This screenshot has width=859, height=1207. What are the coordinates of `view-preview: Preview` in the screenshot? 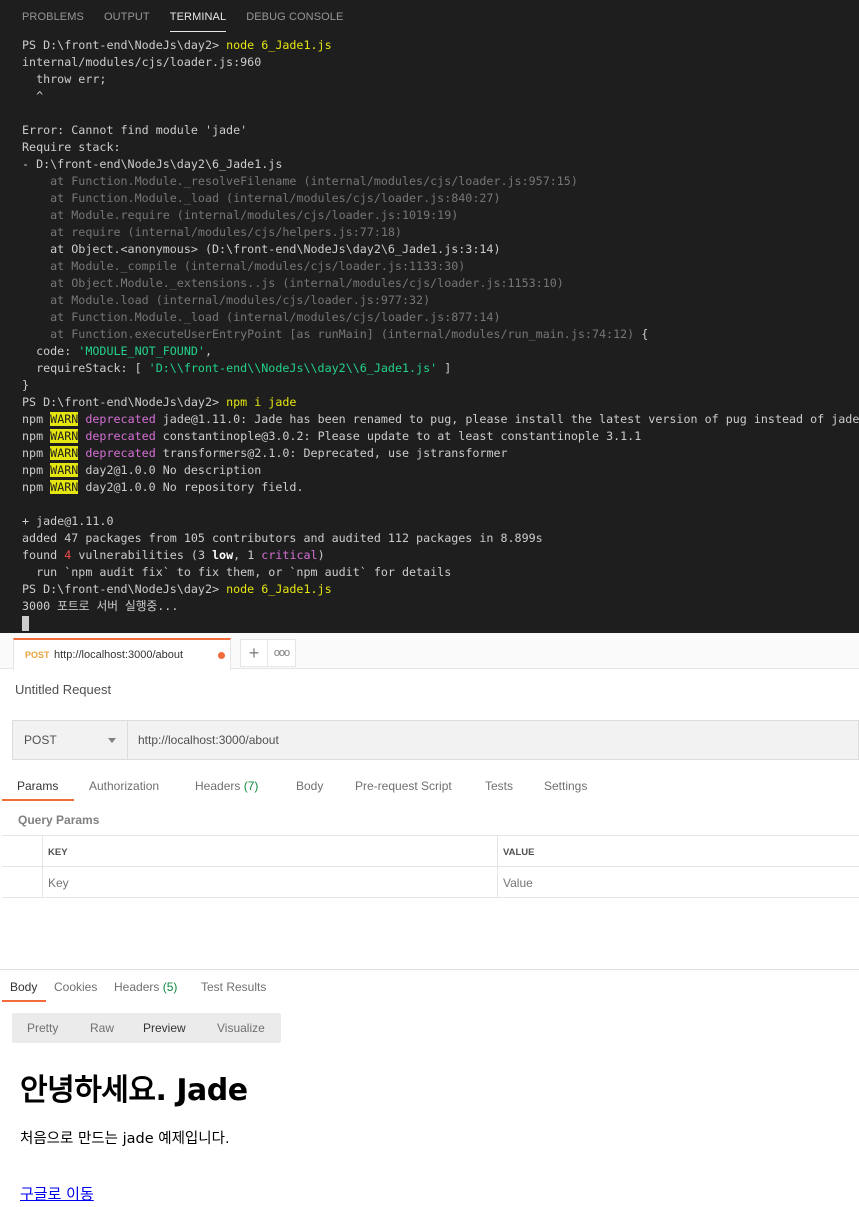 It's located at (164, 1028).